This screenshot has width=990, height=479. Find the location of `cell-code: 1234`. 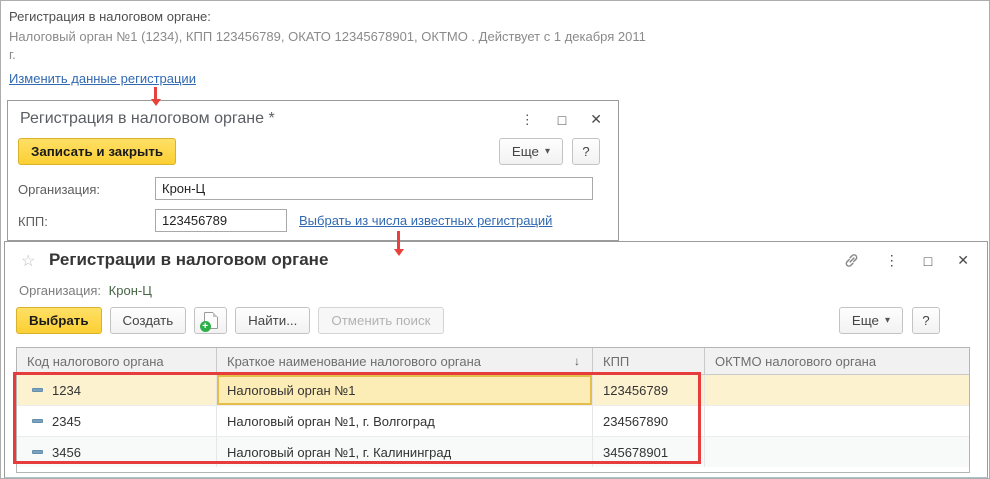

cell-code: 1234 is located at coordinates (117, 390).